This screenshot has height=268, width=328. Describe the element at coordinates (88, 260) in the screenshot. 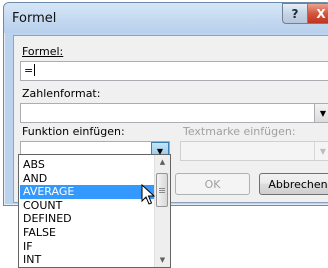

I see `list-item: INT` at that location.